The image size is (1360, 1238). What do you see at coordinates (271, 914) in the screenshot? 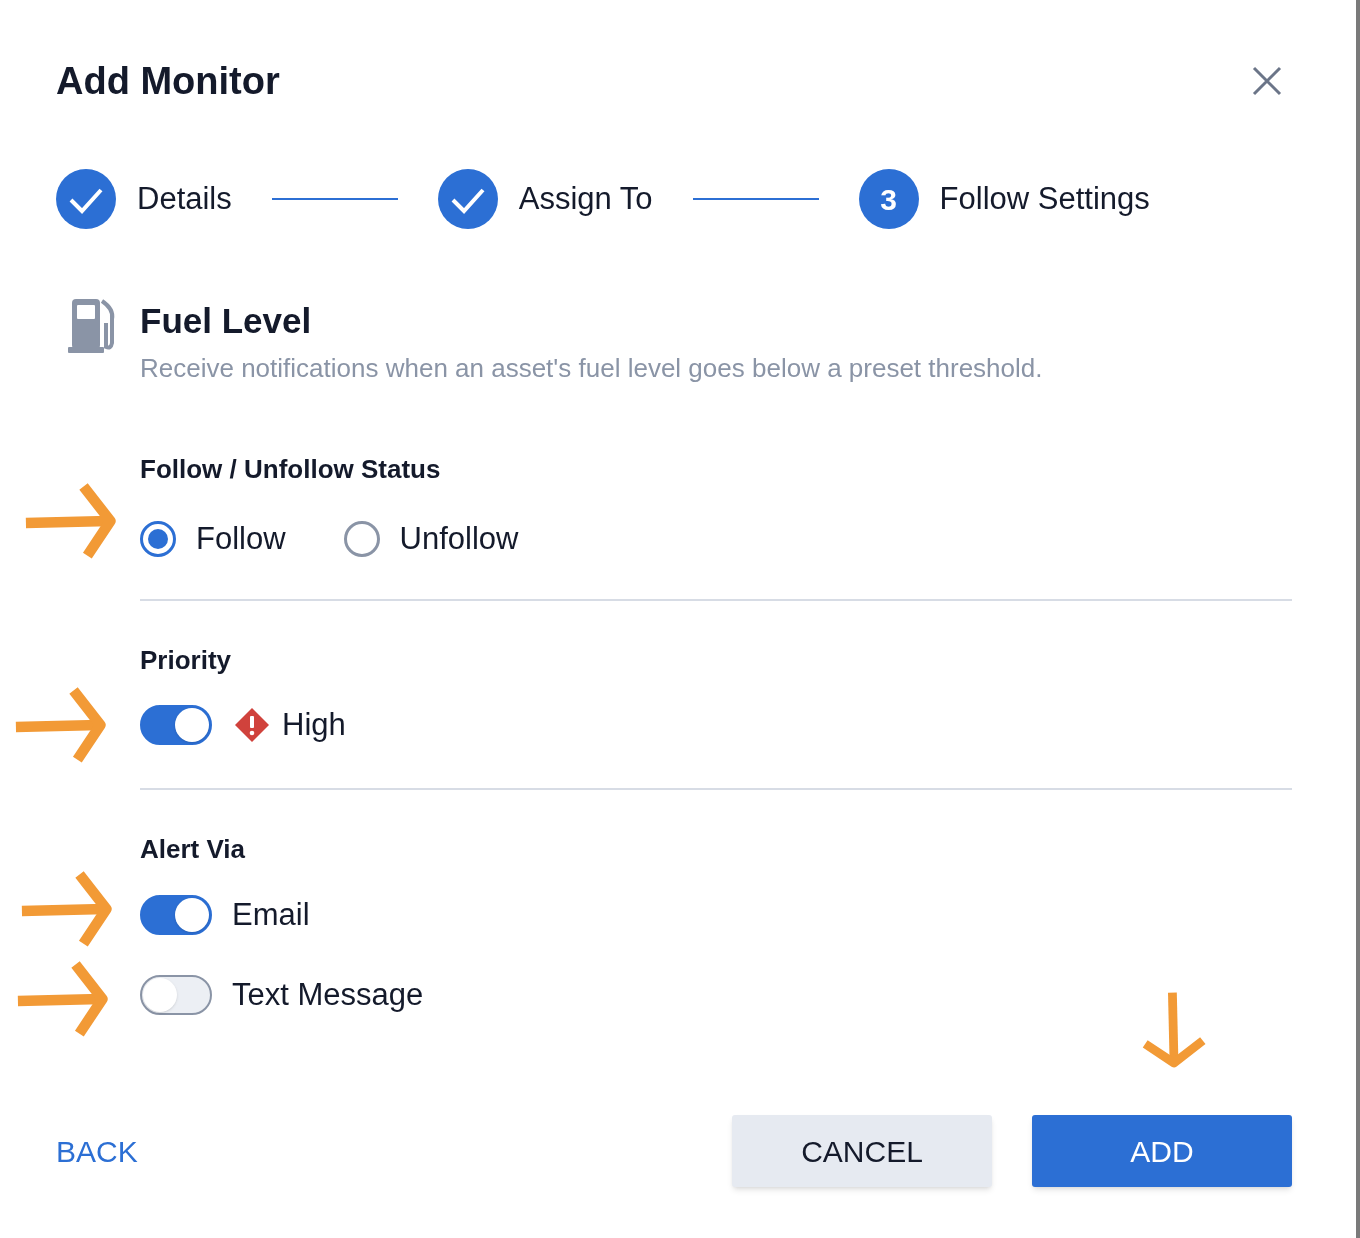
I see `toggle-label: Email` at bounding box center [271, 914].